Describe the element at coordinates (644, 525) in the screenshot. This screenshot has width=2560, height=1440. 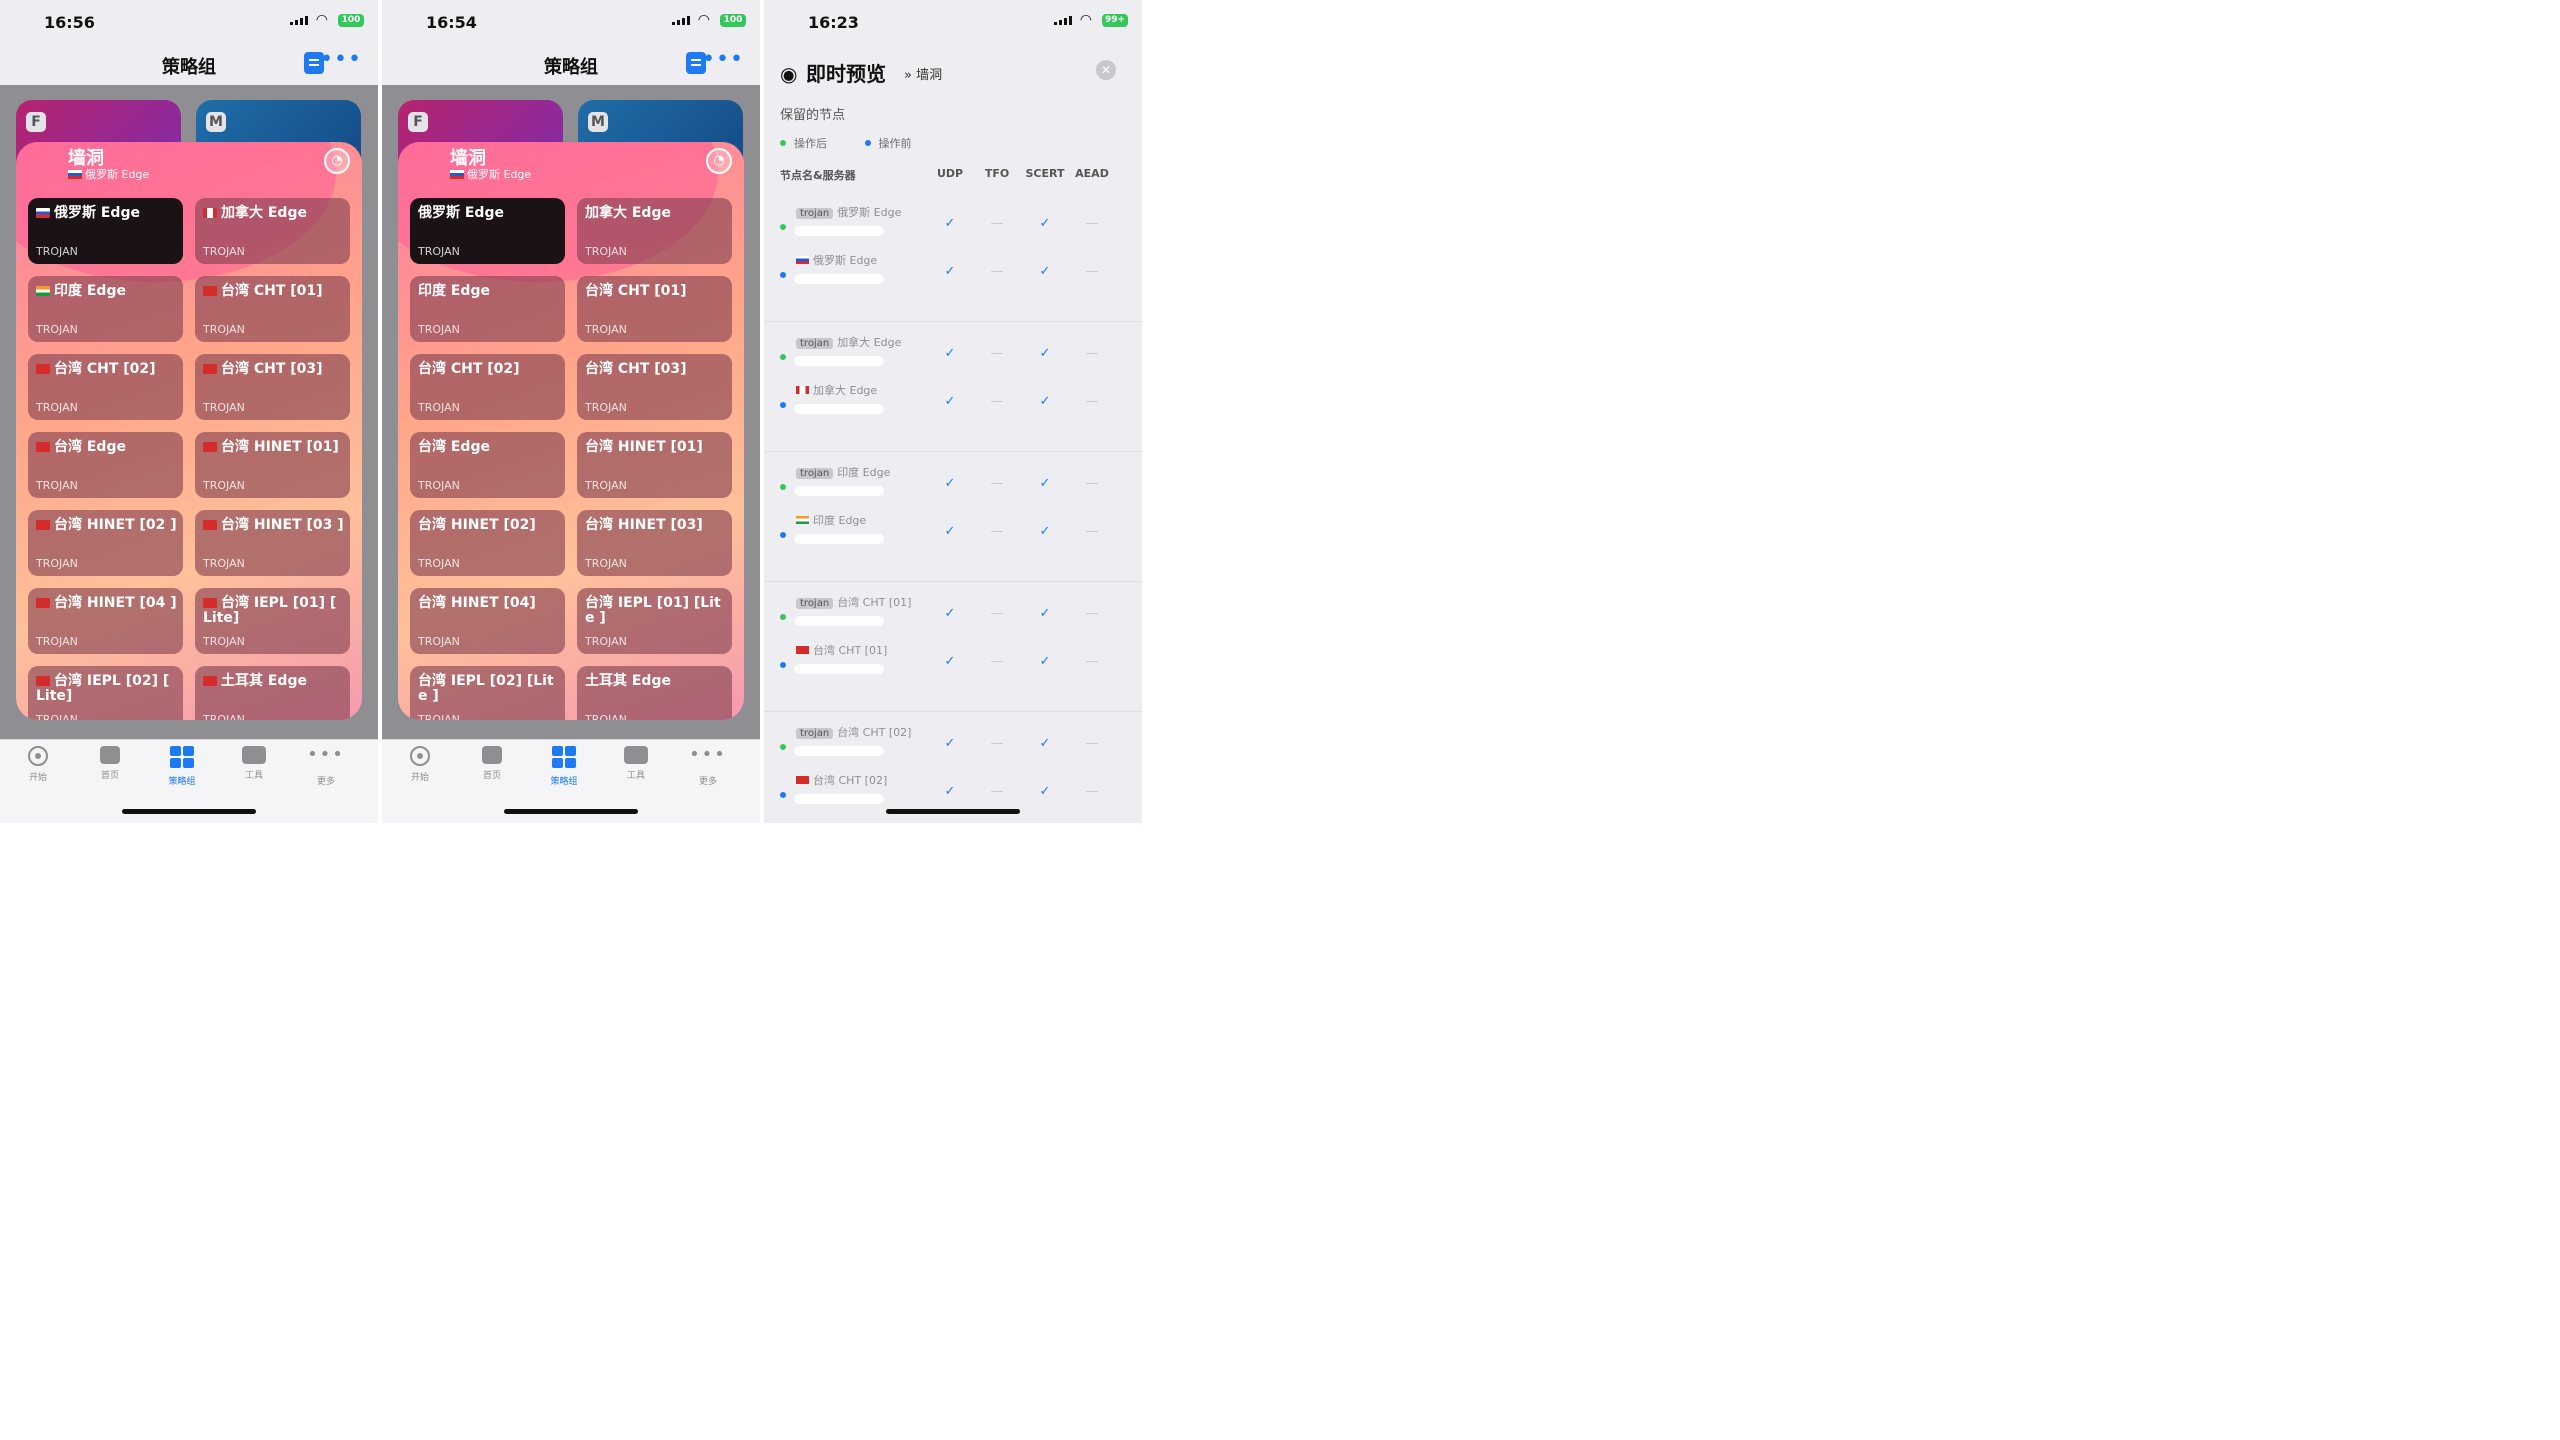
I see `node-name: 台湾 HINET [03]` at that location.